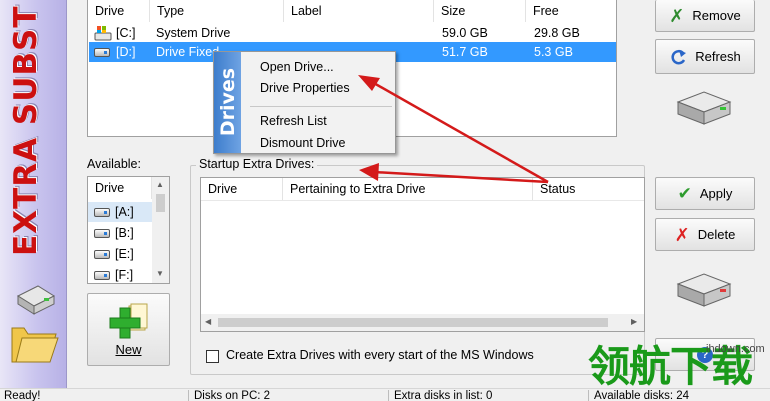 The height and width of the screenshot is (401, 770). What do you see at coordinates (126, 52) in the screenshot?
I see `drive-cell: [D:]` at bounding box center [126, 52].